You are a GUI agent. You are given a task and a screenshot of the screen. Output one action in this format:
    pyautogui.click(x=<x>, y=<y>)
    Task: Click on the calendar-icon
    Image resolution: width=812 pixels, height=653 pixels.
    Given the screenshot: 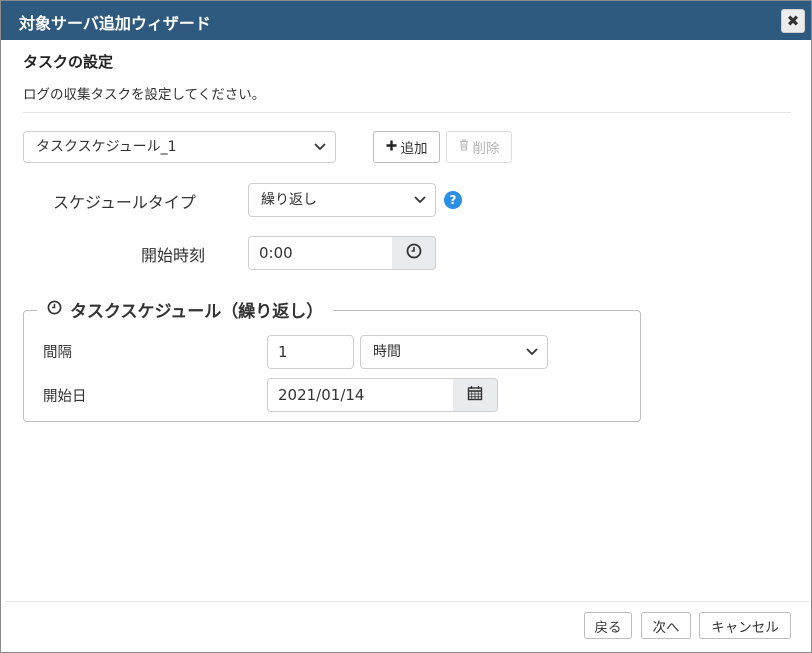 What is the action you would take?
    pyautogui.click(x=475, y=395)
    